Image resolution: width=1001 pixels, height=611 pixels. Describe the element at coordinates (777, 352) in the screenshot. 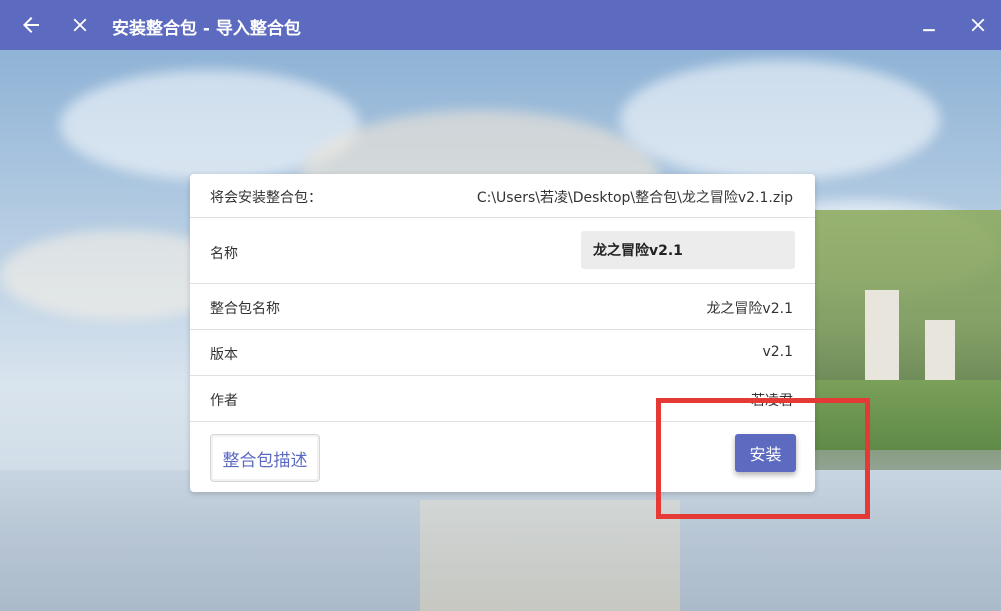

I see `version-value: v2.1` at that location.